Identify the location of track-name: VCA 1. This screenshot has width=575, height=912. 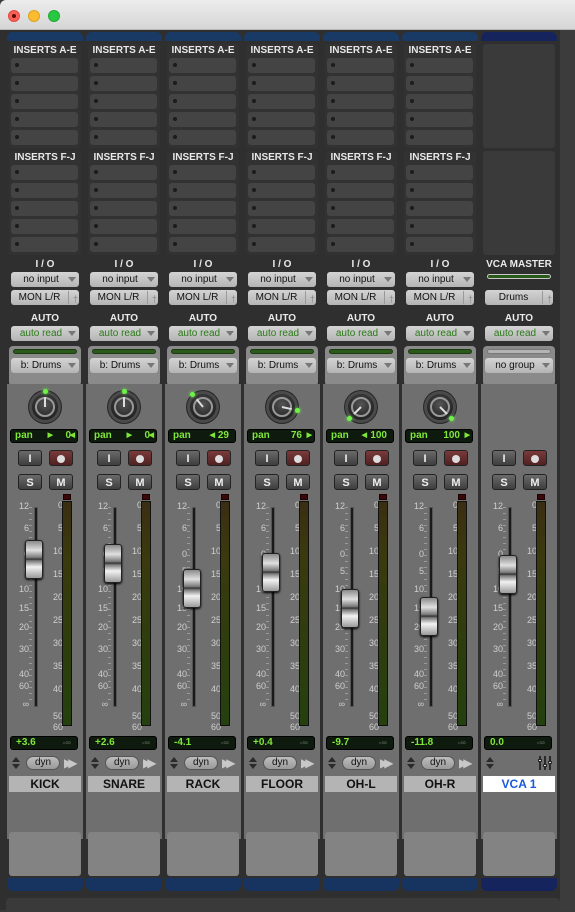
(519, 784).